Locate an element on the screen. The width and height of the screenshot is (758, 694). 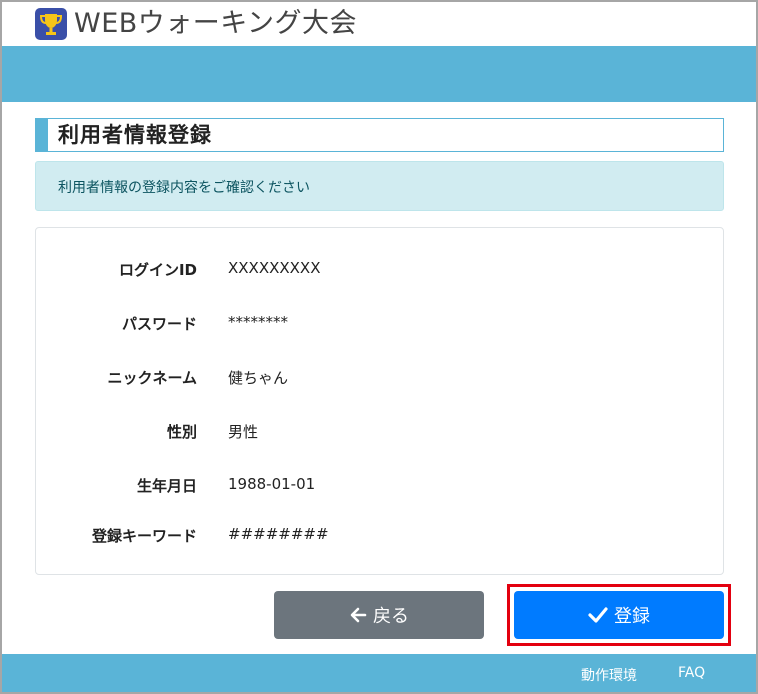
field-row-gender: 性別 男性 is located at coordinates (380, 433).